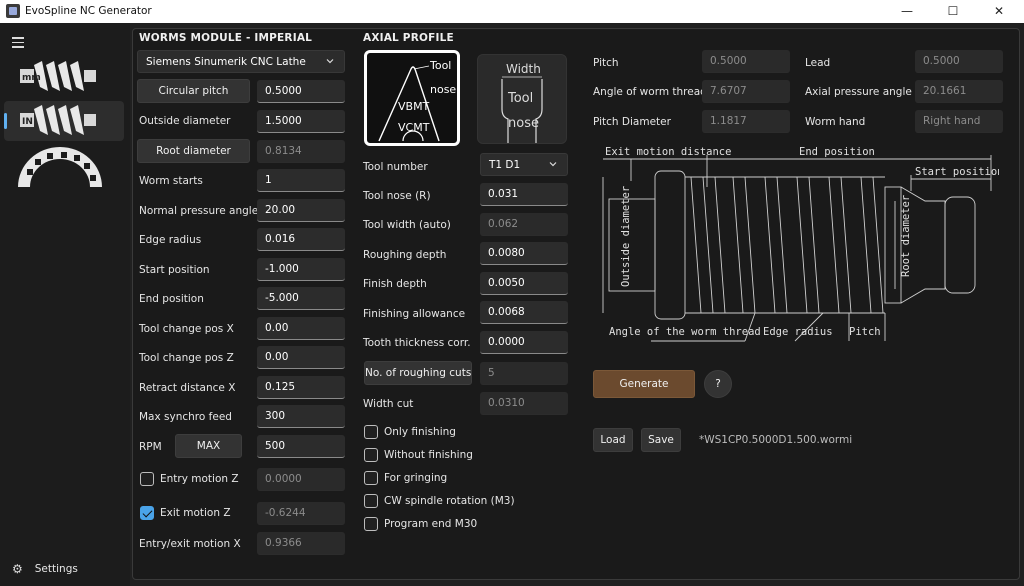 The image size is (1024, 586). I want to click on cw-spindle-label: CW spindle rotation (M3), so click(449, 501).